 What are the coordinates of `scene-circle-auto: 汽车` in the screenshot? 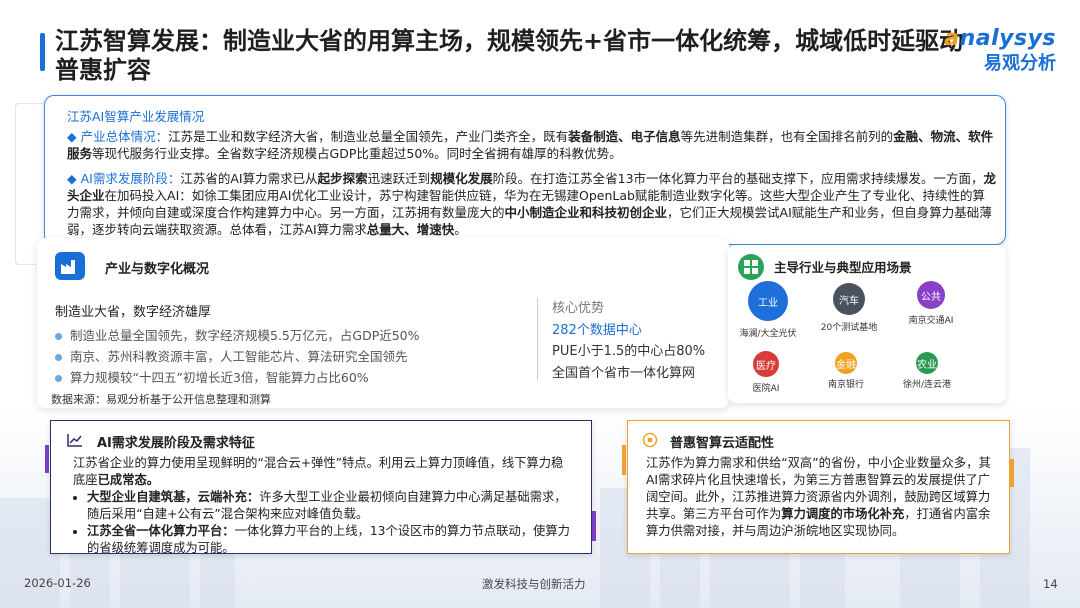 It's located at (849, 299).